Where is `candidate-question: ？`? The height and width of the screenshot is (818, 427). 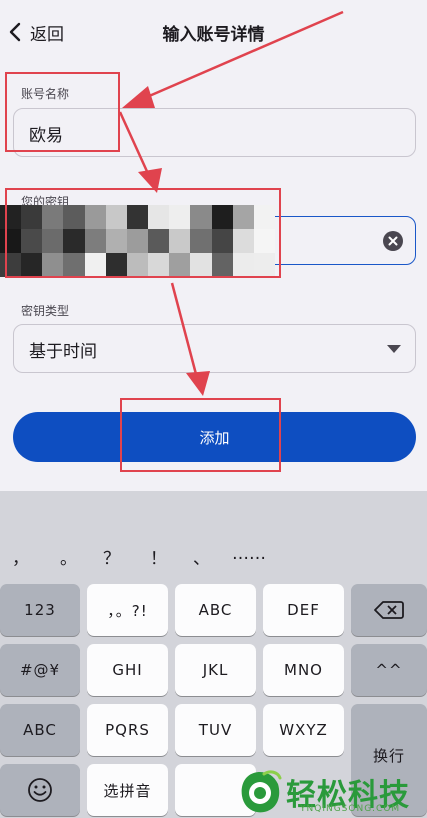
candidate-question: ？ is located at coordinates (111, 556).